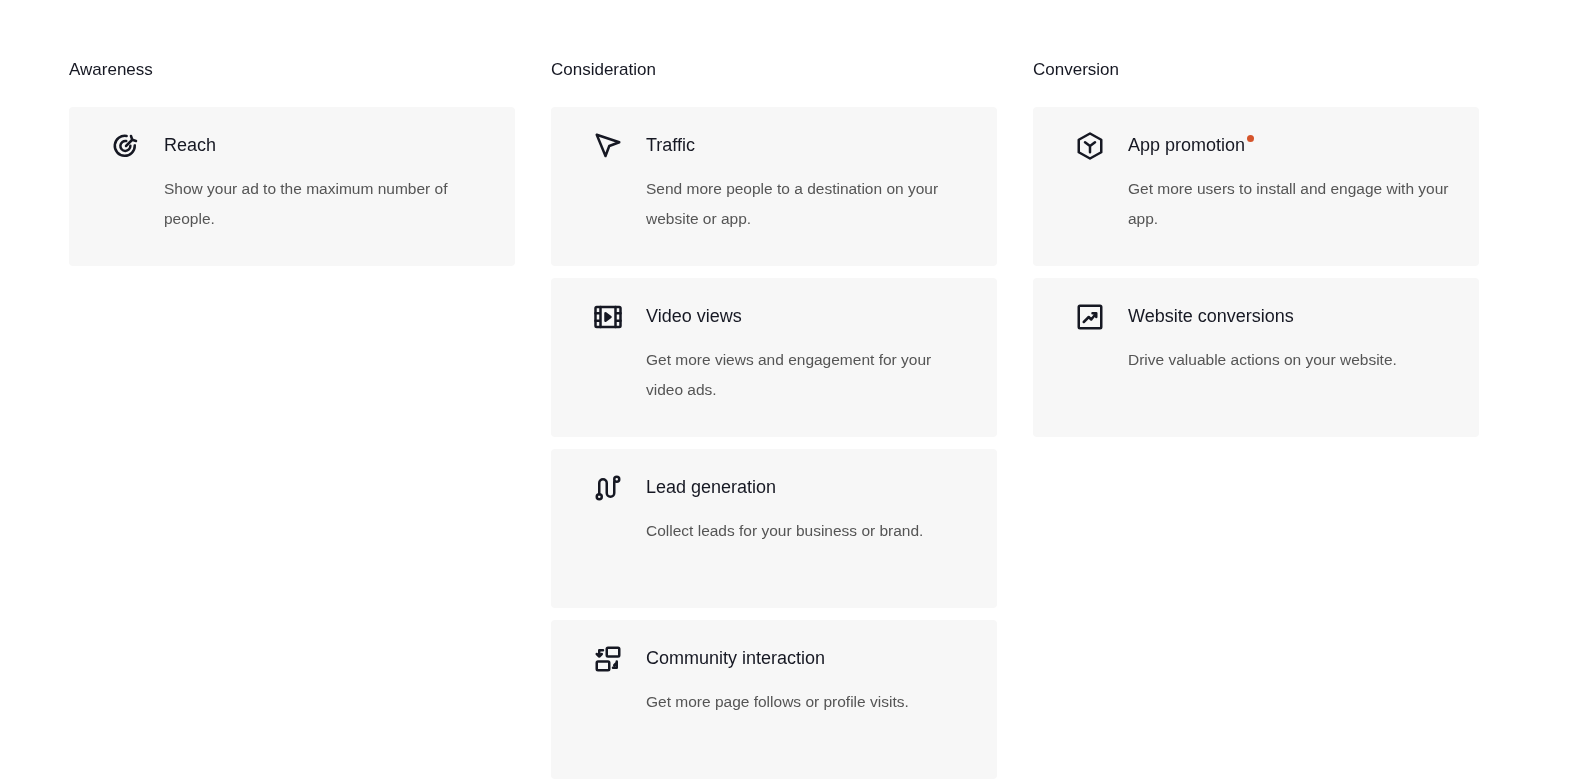  What do you see at coordinates (1076, 70) in the screenshot?
I see `column-heading: Conversion` at bounding box center [1076, 70].